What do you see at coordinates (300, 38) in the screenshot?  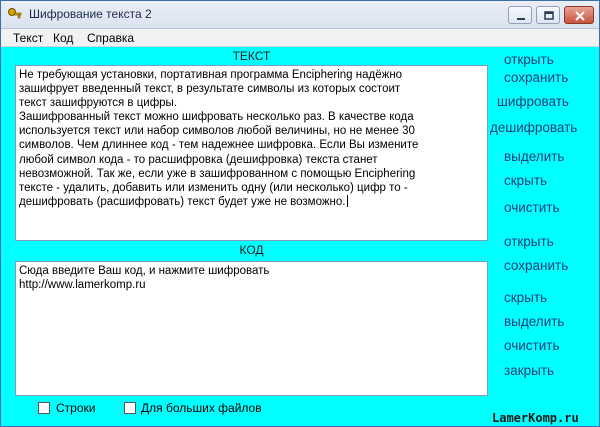 I see `menu-bar: Текст Код Справка` at bounding box center [300, 38].